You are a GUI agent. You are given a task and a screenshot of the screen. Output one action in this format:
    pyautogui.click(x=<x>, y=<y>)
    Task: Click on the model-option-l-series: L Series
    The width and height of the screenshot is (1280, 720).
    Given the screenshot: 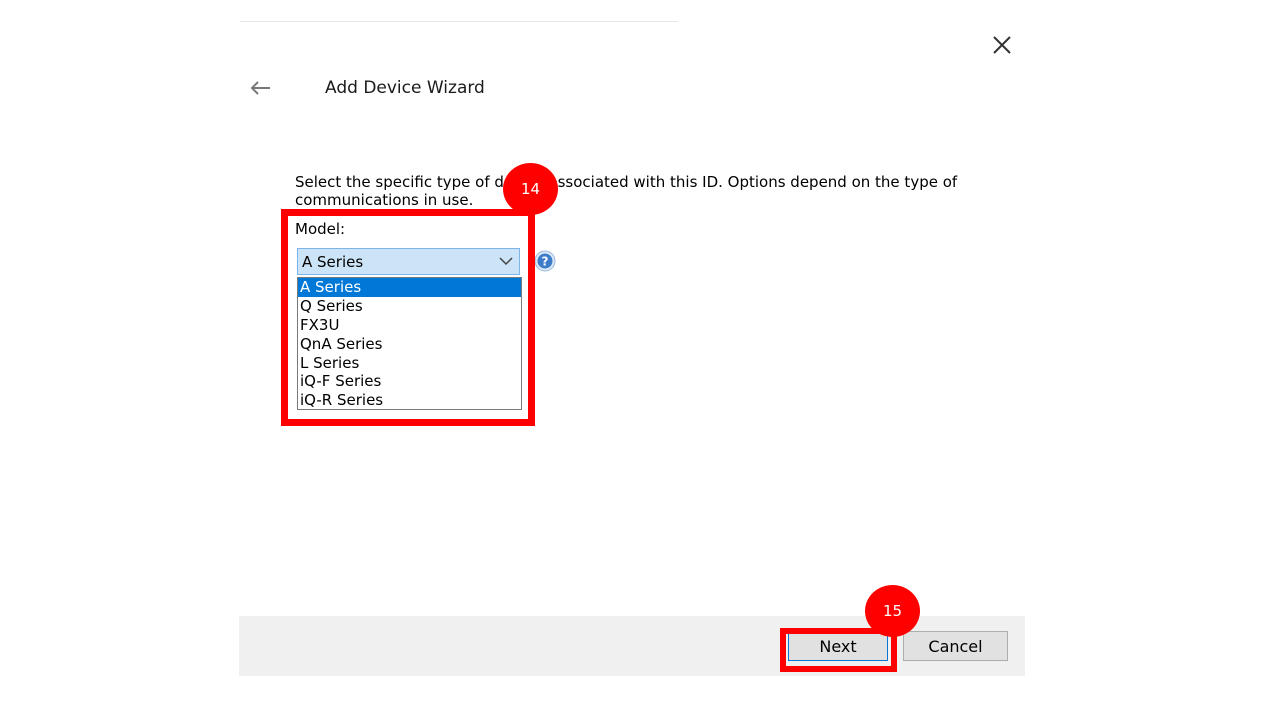 What is the action you would take?
    pyautogui.click(x=409, y=363)
    